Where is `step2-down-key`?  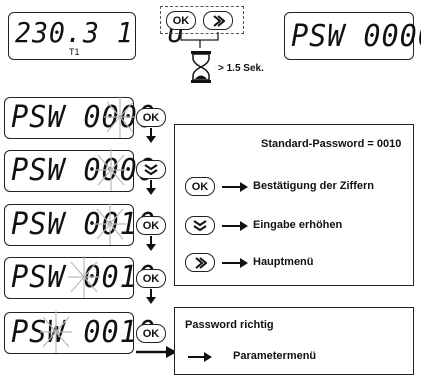
step2-down-key is located at coordinates (151, 169).